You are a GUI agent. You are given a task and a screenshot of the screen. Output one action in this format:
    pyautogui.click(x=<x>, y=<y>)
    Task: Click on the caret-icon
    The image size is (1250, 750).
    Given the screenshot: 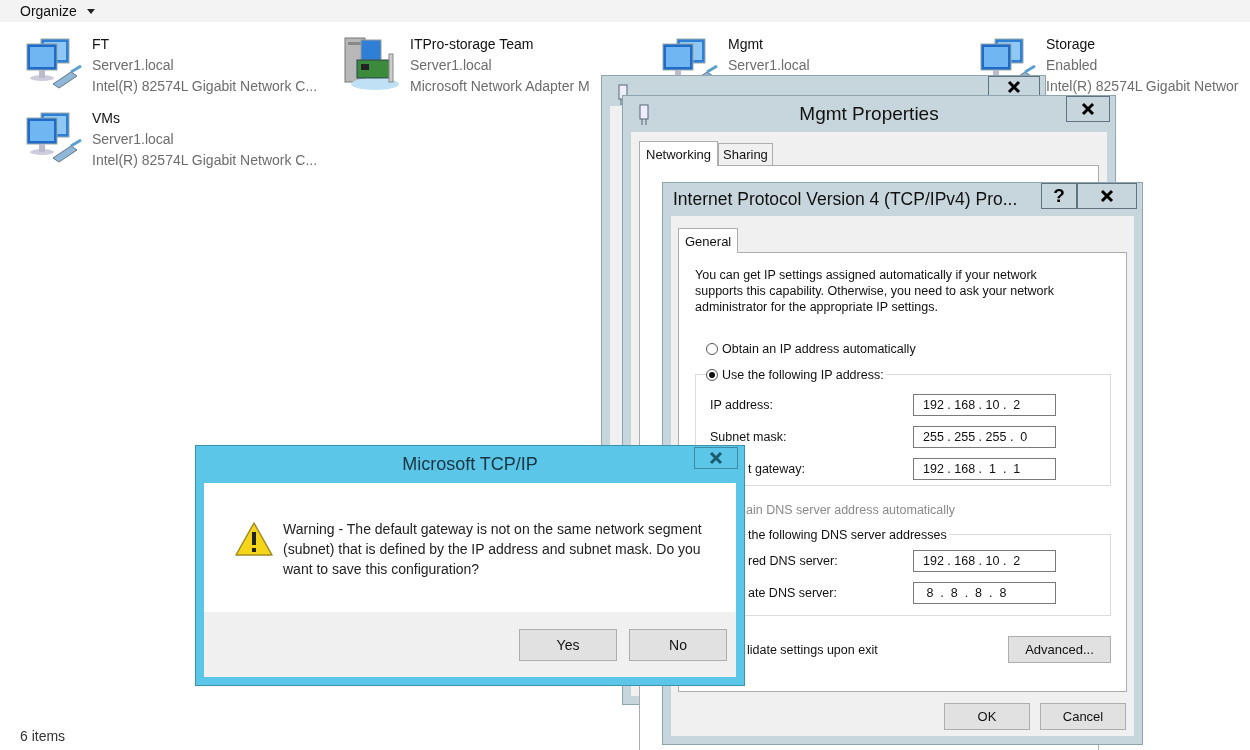 What is the action you would take?
    pyautogui.click(x=90, y=11)
    